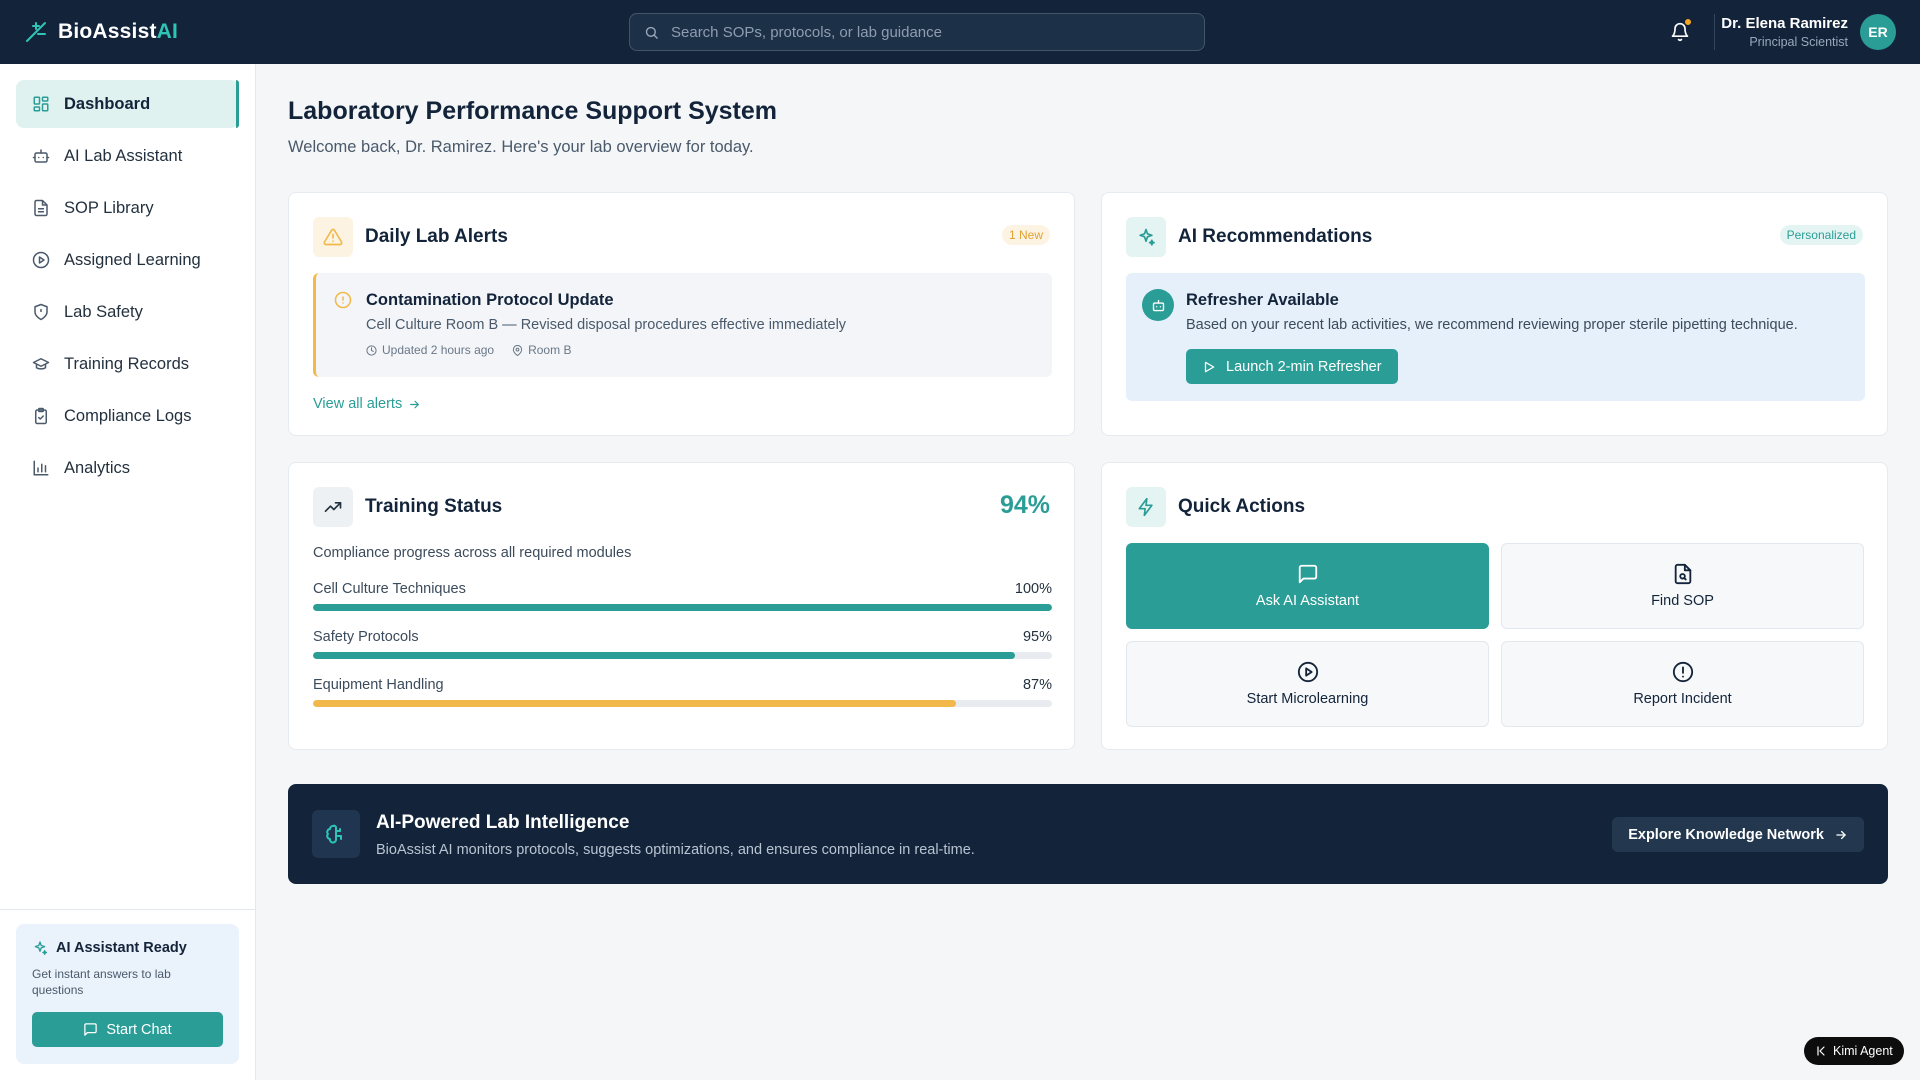  What do you see at coordinates (1037, 637) in the screenshot?
I see `module-percent: 95%` at bounding box center [1037, 637].